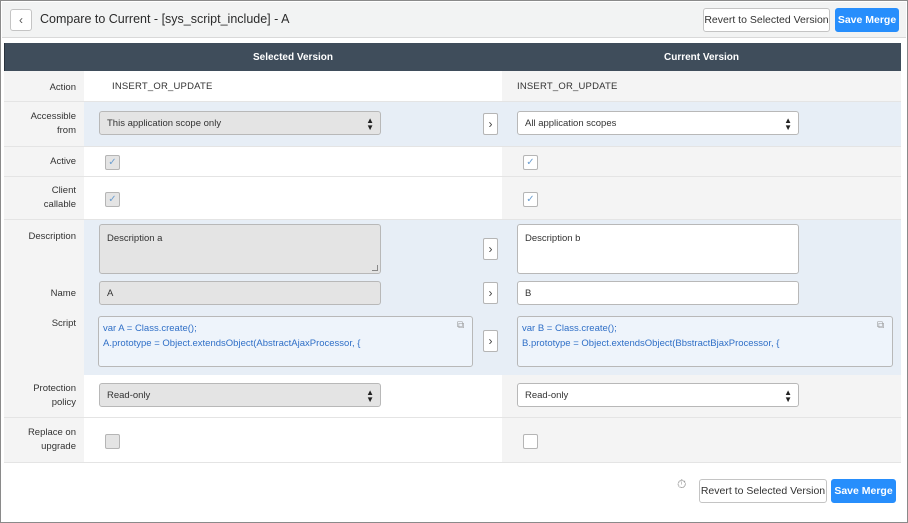 This screenshot has height=523, width=908. I want to click on field-label-client-callable-l1: Client, so click(63, 190).